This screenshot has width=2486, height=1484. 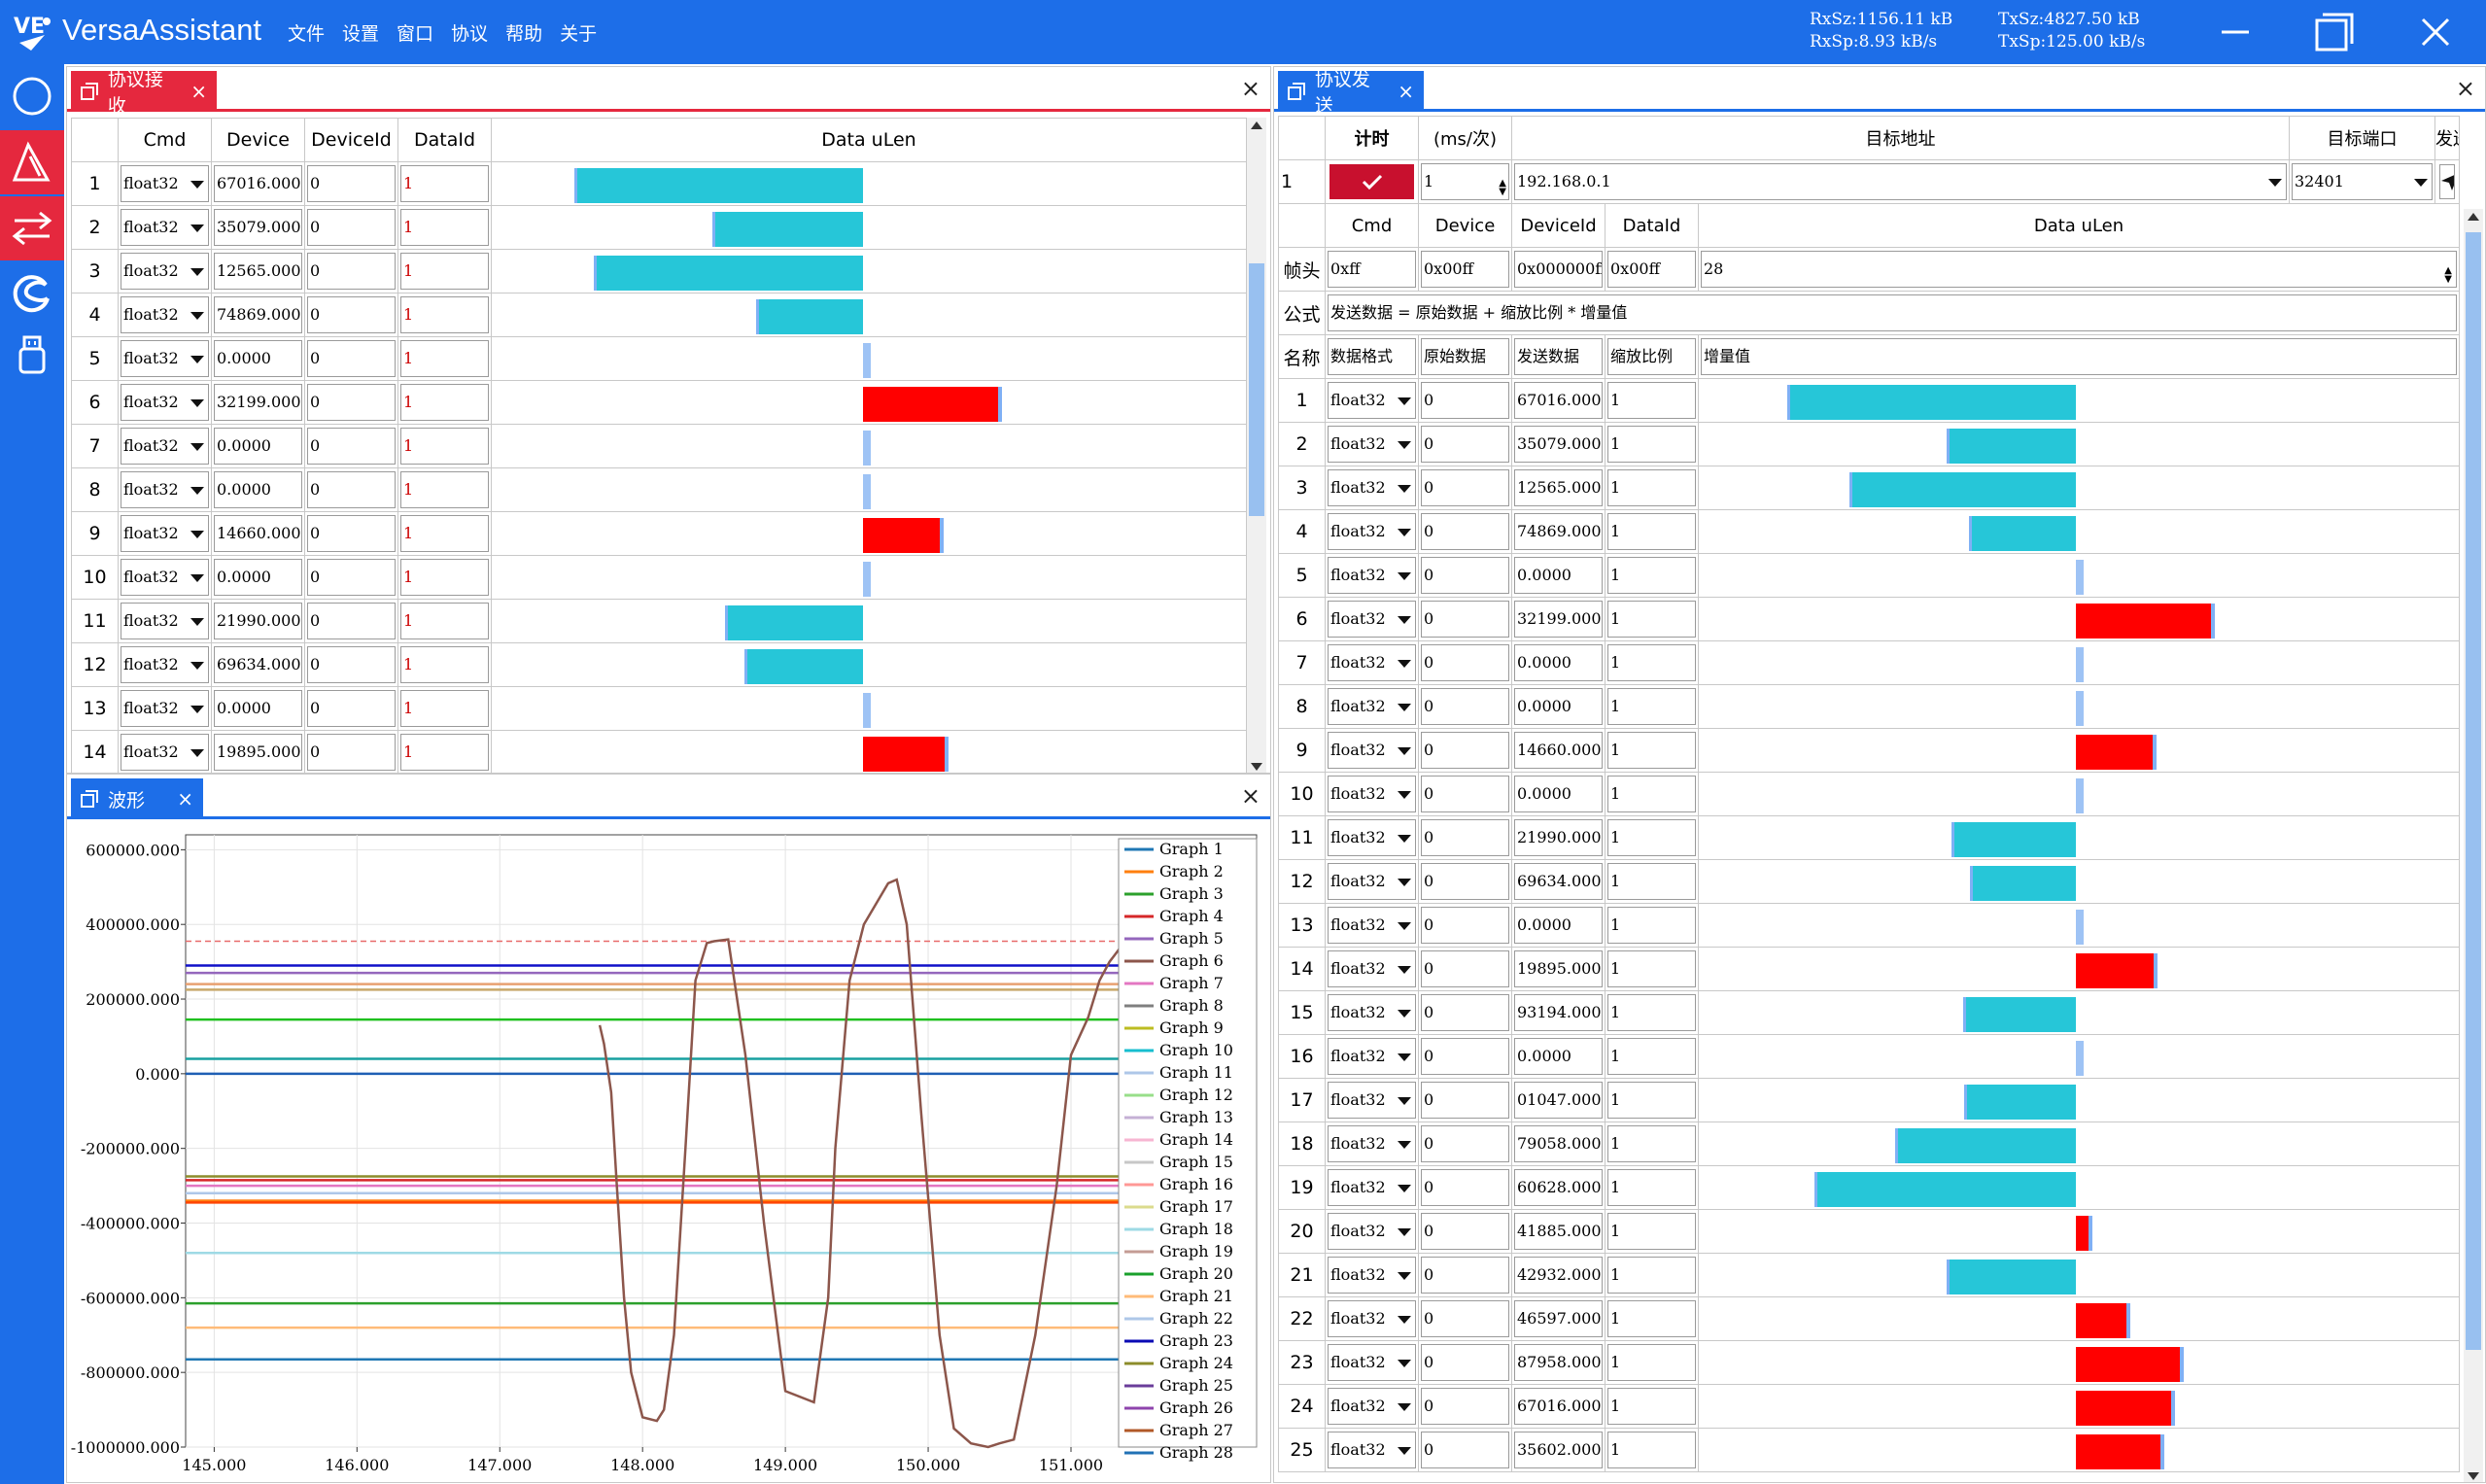 I want to click on legend-entry: Graph 11, so click(x=1196, y=1072).